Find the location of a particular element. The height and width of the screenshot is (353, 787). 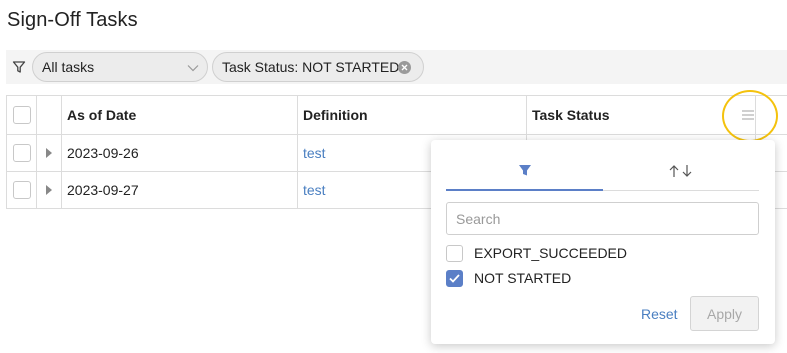

column-header-task-status: Task Status is located at coordinates (640, 115).